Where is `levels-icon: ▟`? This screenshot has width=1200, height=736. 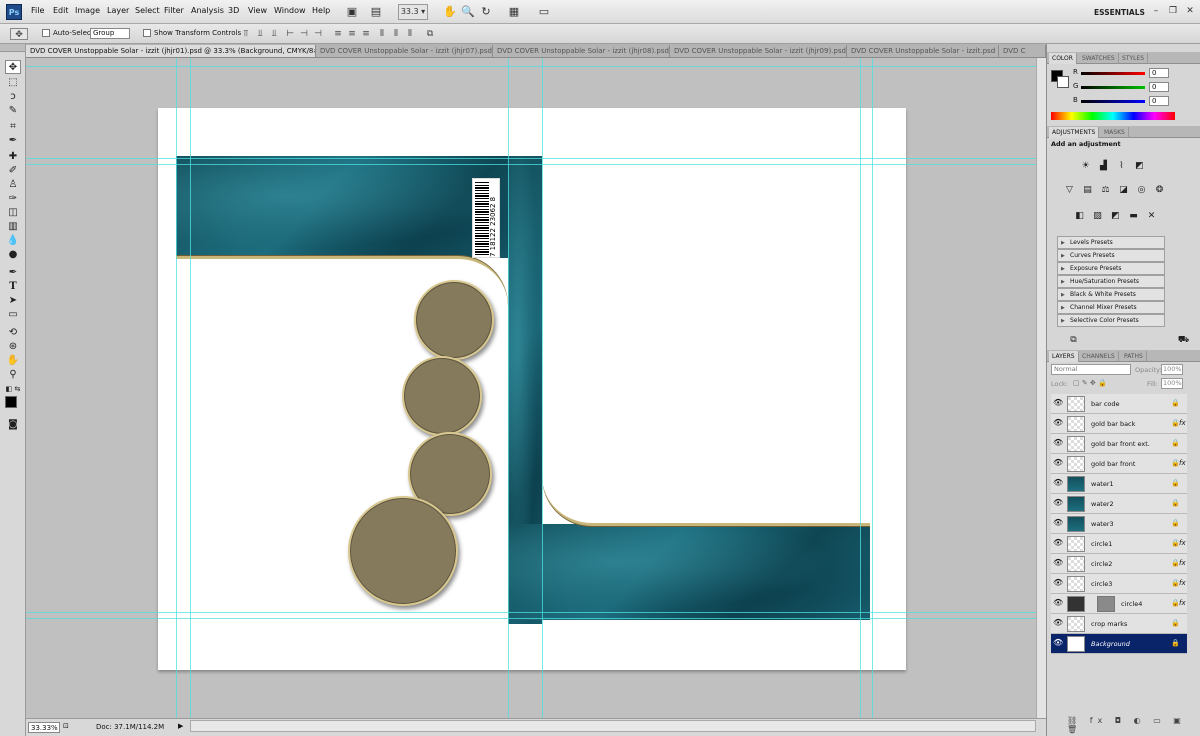
levels-icon: ▟ is located at coordinates (1103, 166).